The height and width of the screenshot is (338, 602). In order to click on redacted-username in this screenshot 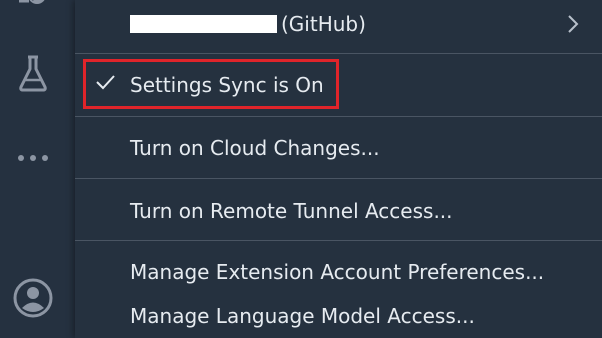, I will do `click(203, 24)`.